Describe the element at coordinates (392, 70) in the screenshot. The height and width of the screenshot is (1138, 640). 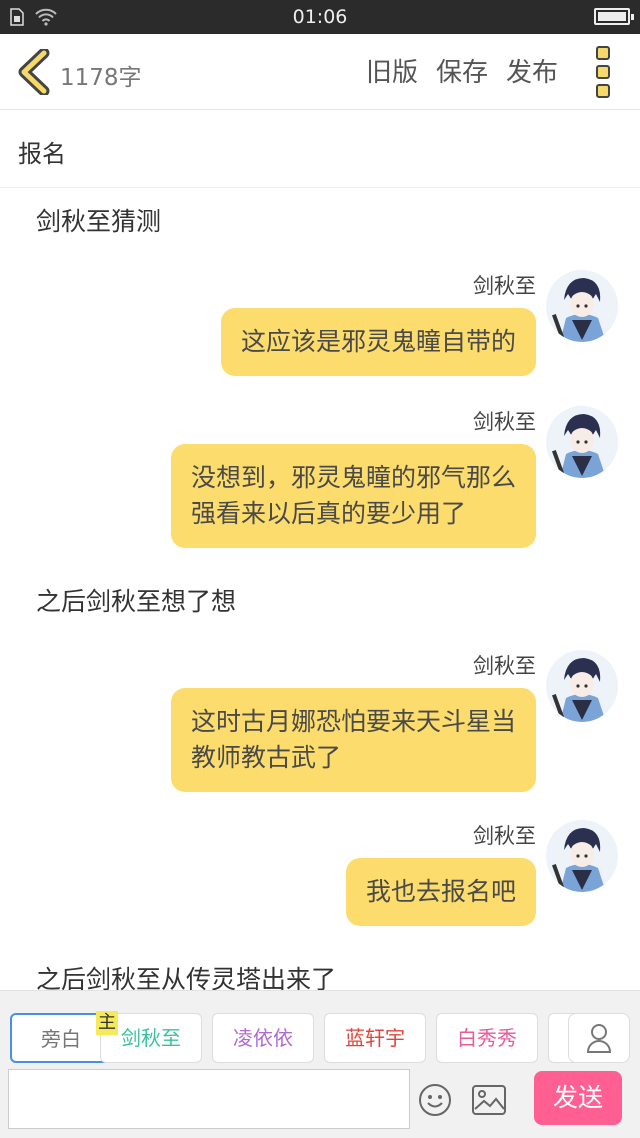
I see `old-version-button: 旧版` at that location.